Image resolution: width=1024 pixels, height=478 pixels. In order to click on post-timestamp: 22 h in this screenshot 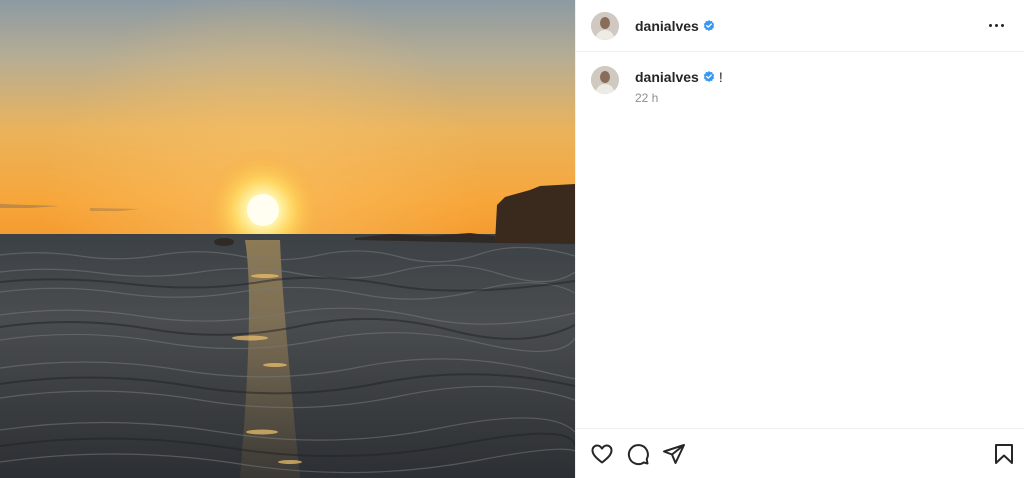, I will do `click(679, 98)`.